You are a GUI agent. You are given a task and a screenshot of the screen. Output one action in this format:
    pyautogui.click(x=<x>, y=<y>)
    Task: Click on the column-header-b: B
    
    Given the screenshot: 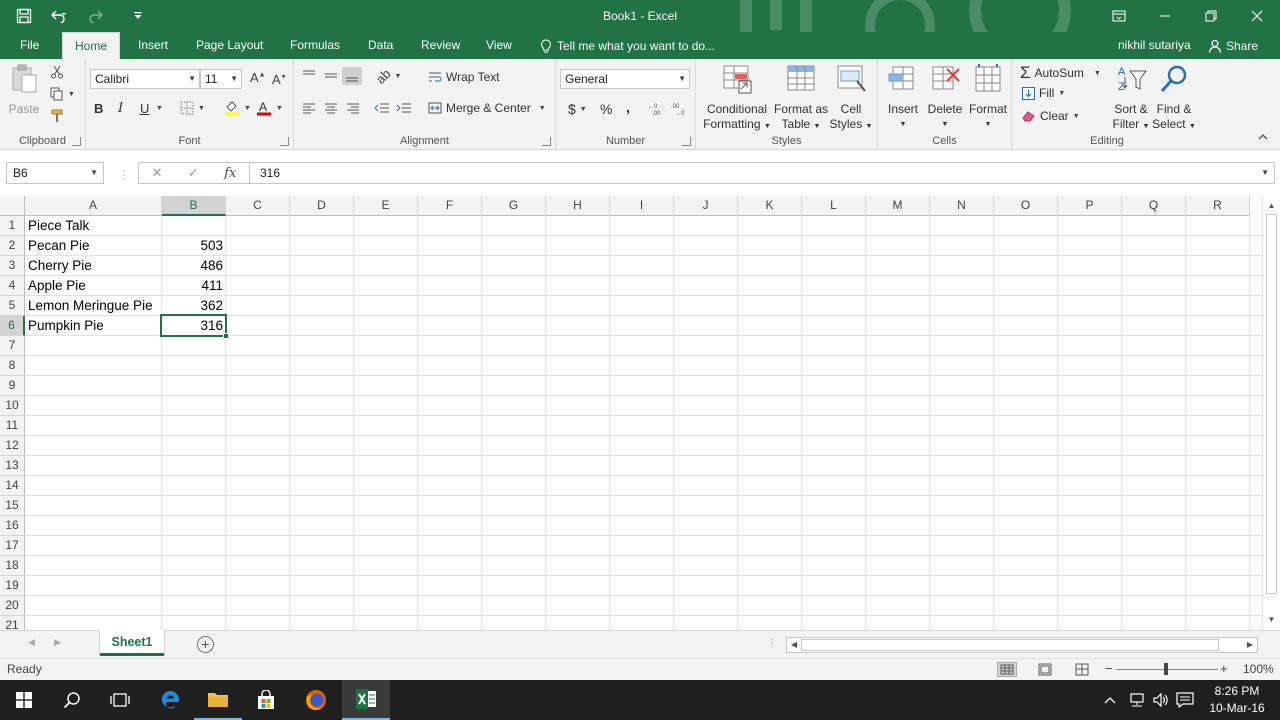 What is the action you would take?
    pyautogui.click(x=194, y=206)
    